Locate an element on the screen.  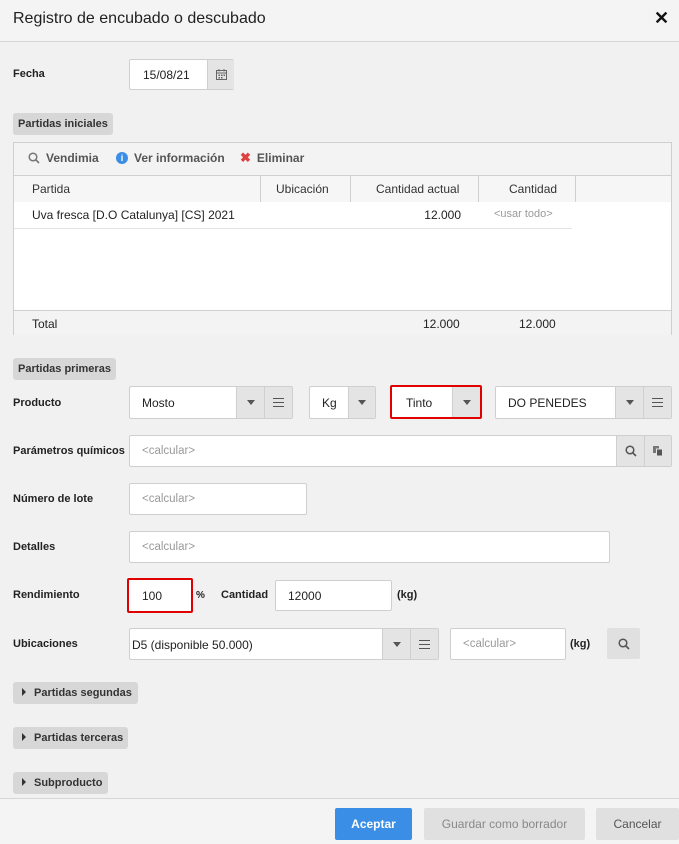
row-partida: Uva fresca [D.O Catalunya] [CS] 2021 is located at coordinates (133, 215).